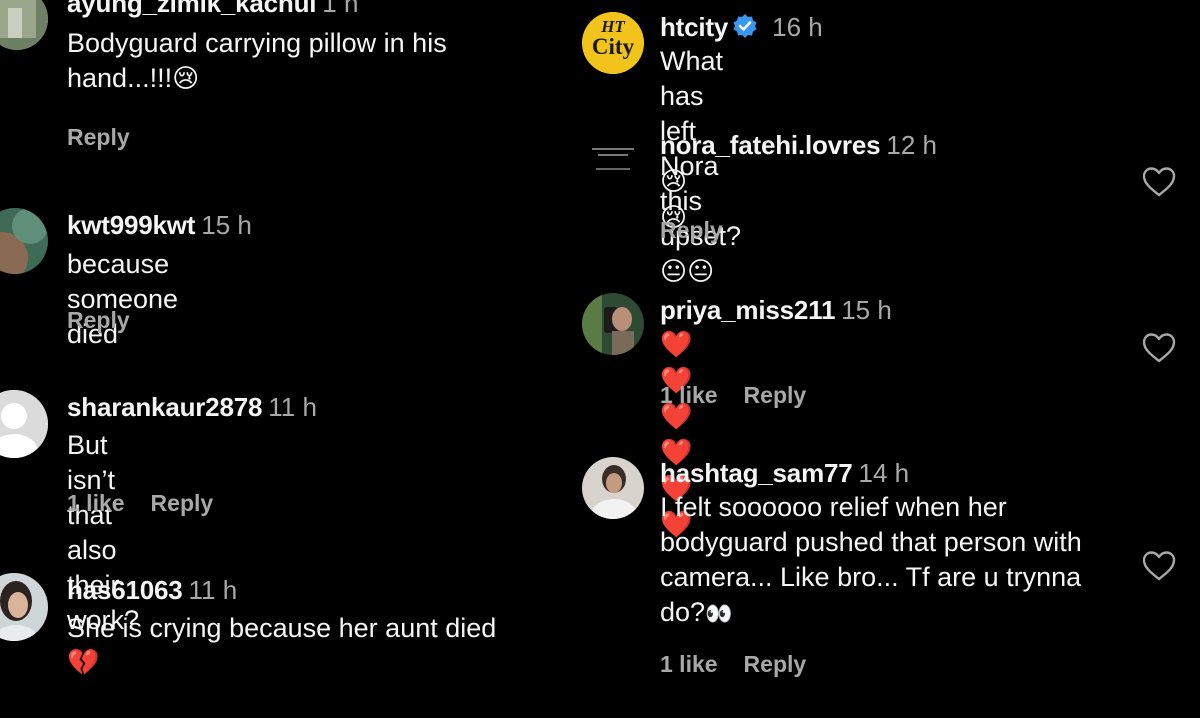 This screenshot has height=718, width=1200. I want to click on htcity-logo-city: City, so click(613, 46).